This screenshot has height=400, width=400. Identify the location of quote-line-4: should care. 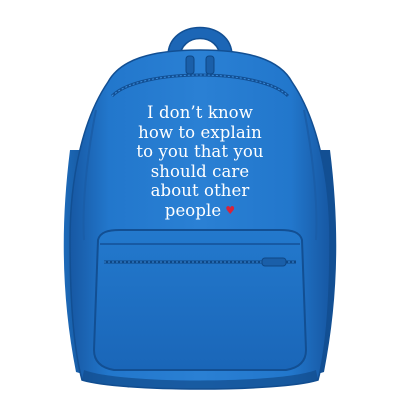
(200, 171).